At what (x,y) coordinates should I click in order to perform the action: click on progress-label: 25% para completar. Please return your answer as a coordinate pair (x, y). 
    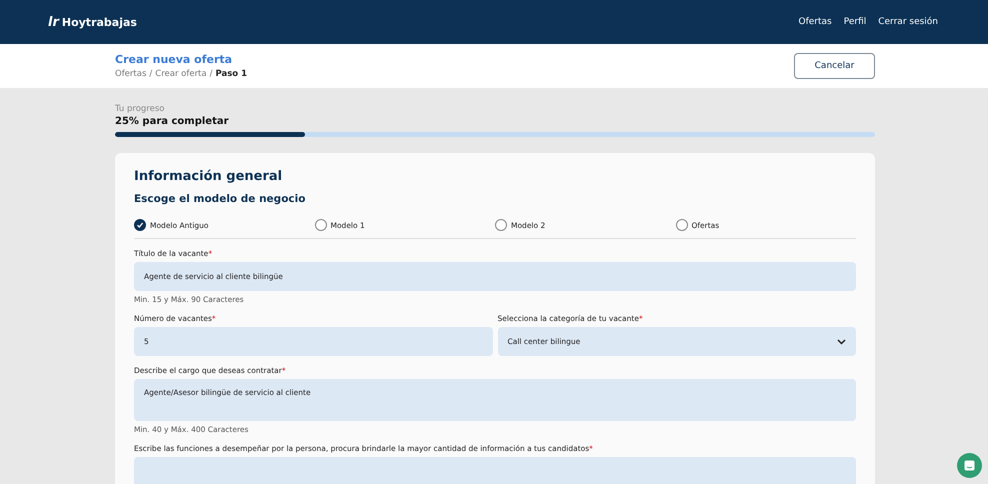
    Looking at the image, I should click on (172, 121).